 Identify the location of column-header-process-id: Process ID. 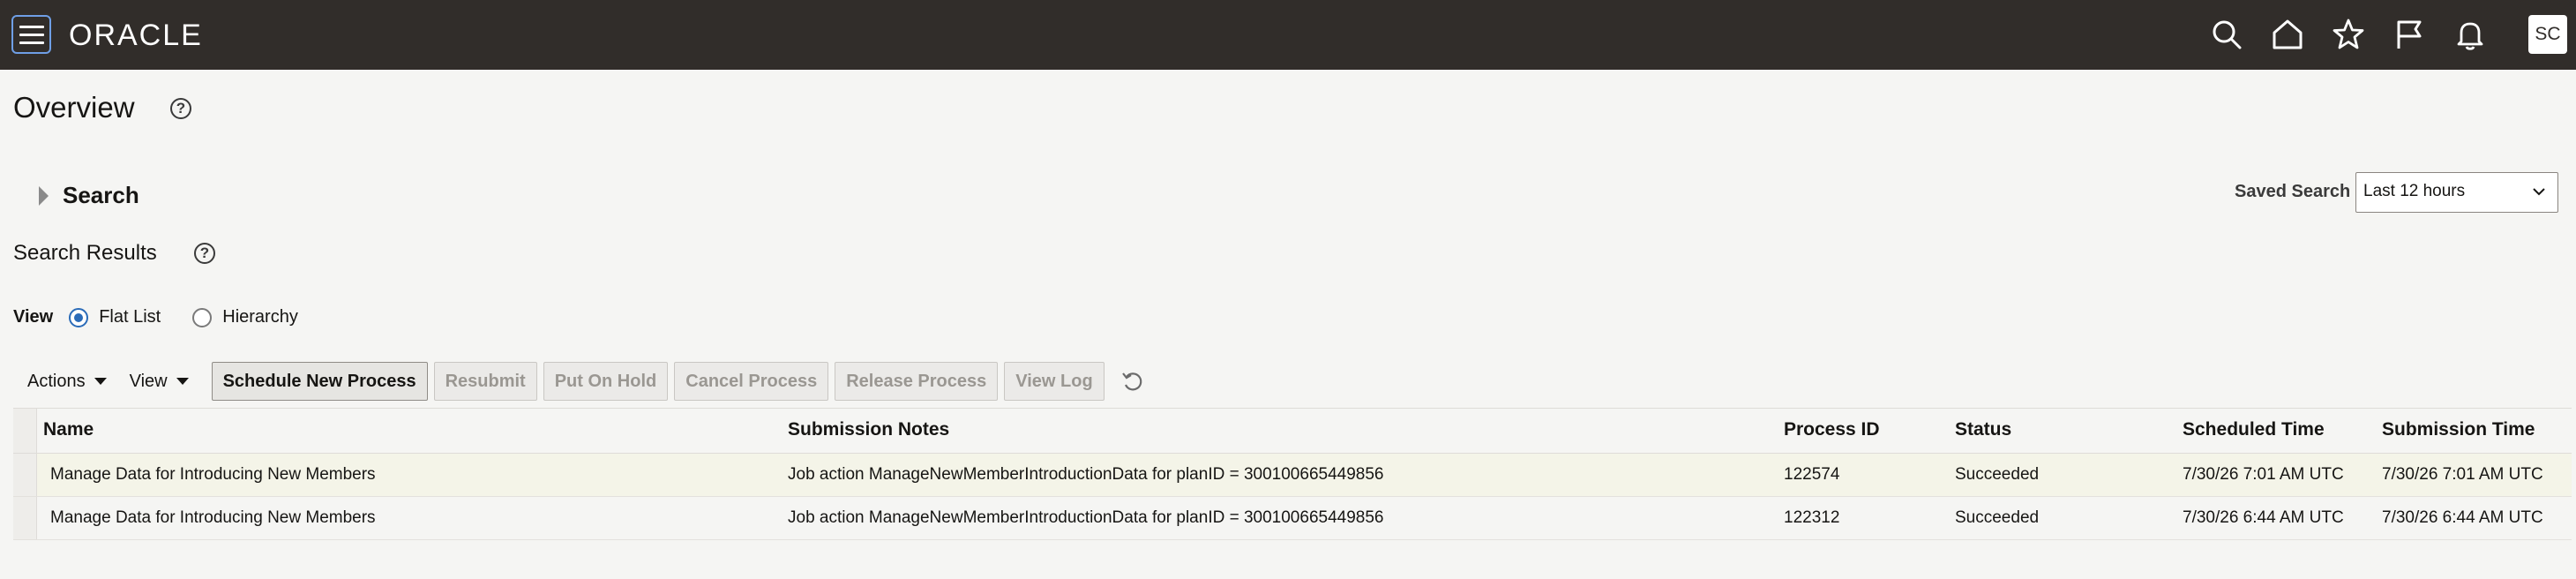
(1832, 429).